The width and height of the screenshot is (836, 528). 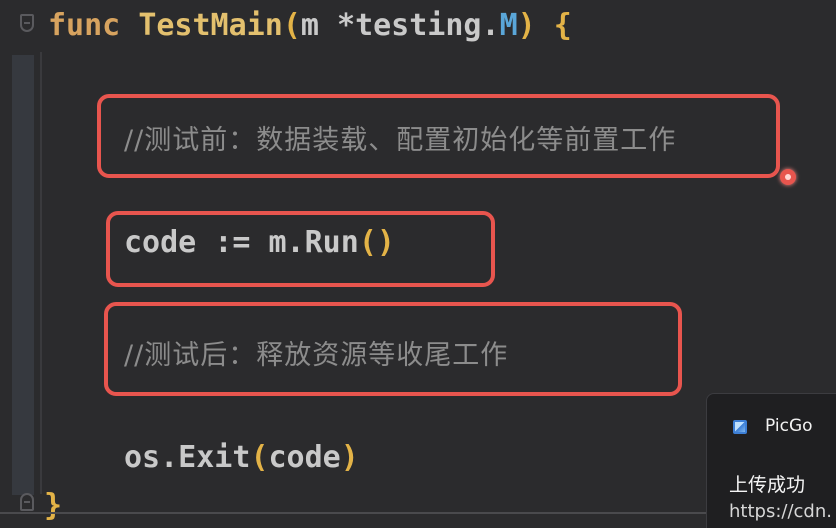 I want to click on notification-body-url: https://cdn., so click(x=780, y=511).